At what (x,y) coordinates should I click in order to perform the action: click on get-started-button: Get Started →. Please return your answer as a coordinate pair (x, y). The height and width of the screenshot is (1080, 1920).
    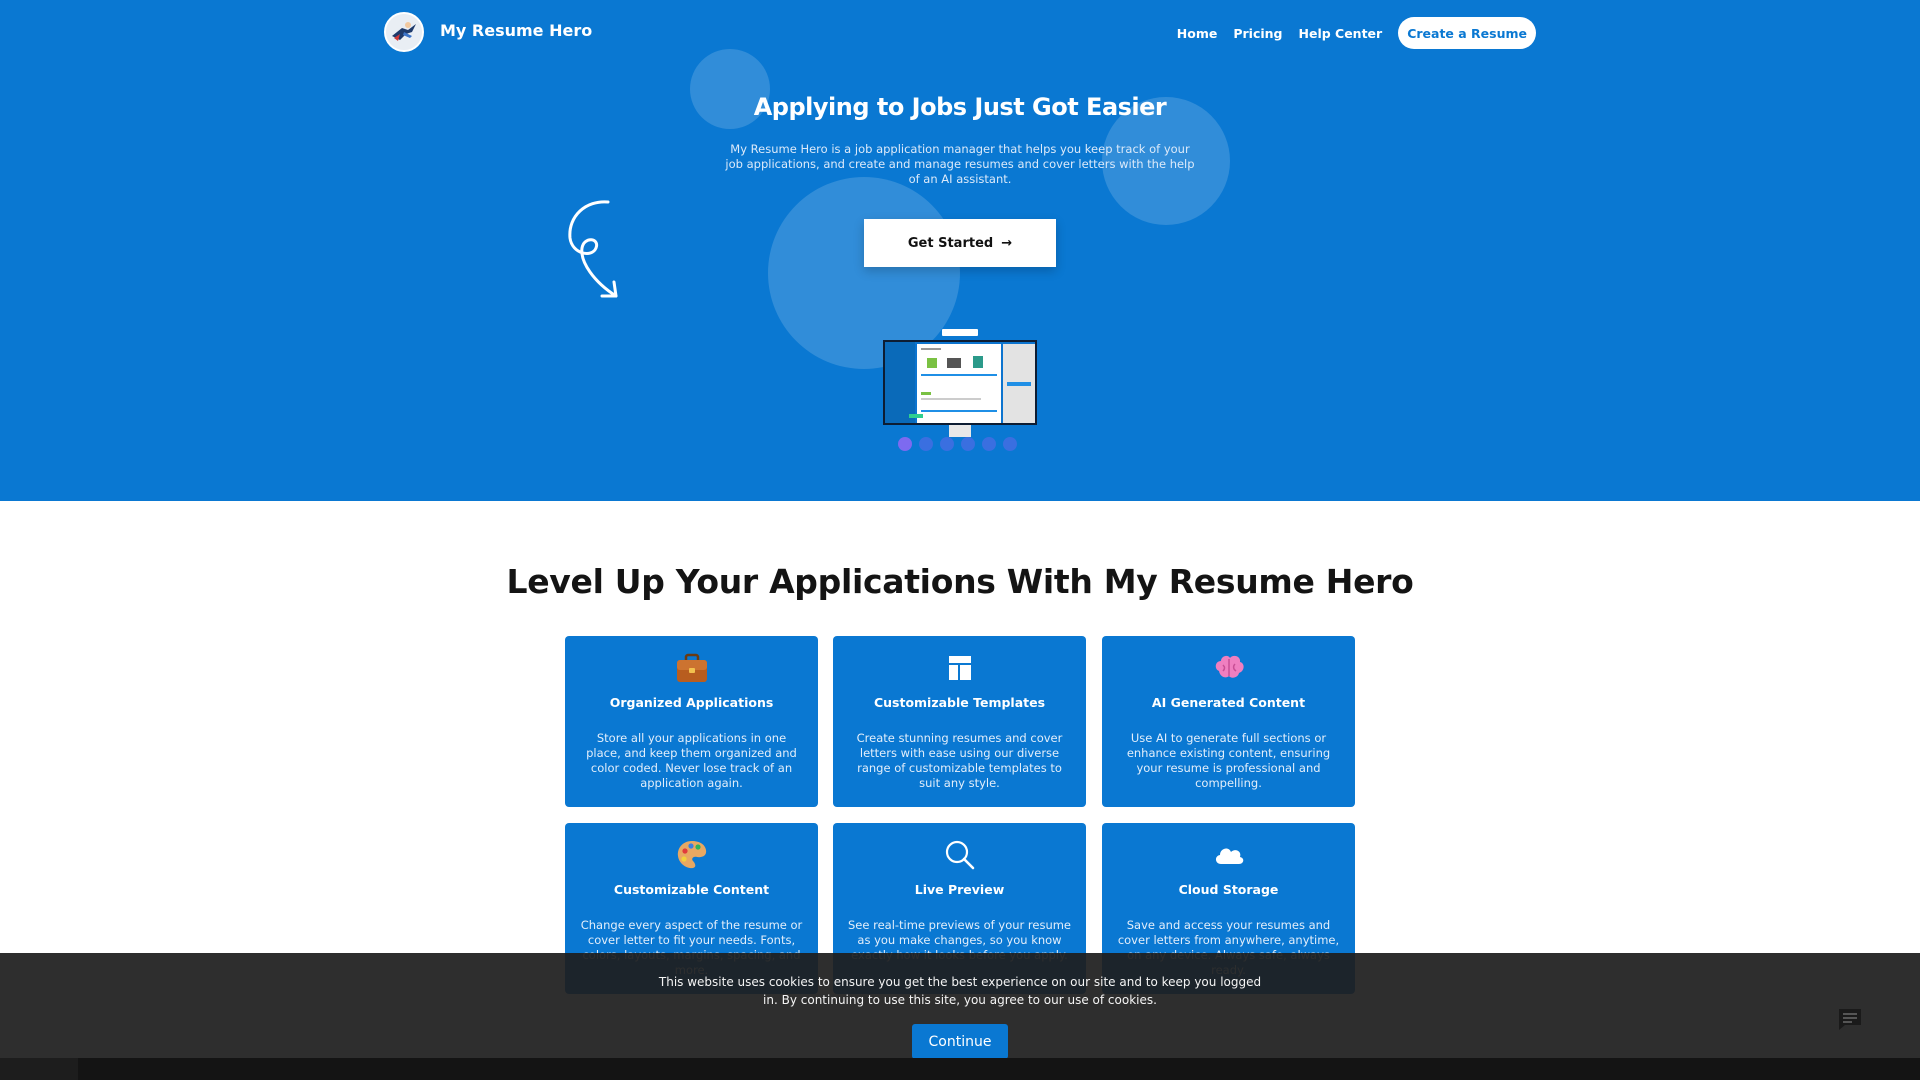
    Looking at the image, I should click on (960, 243).